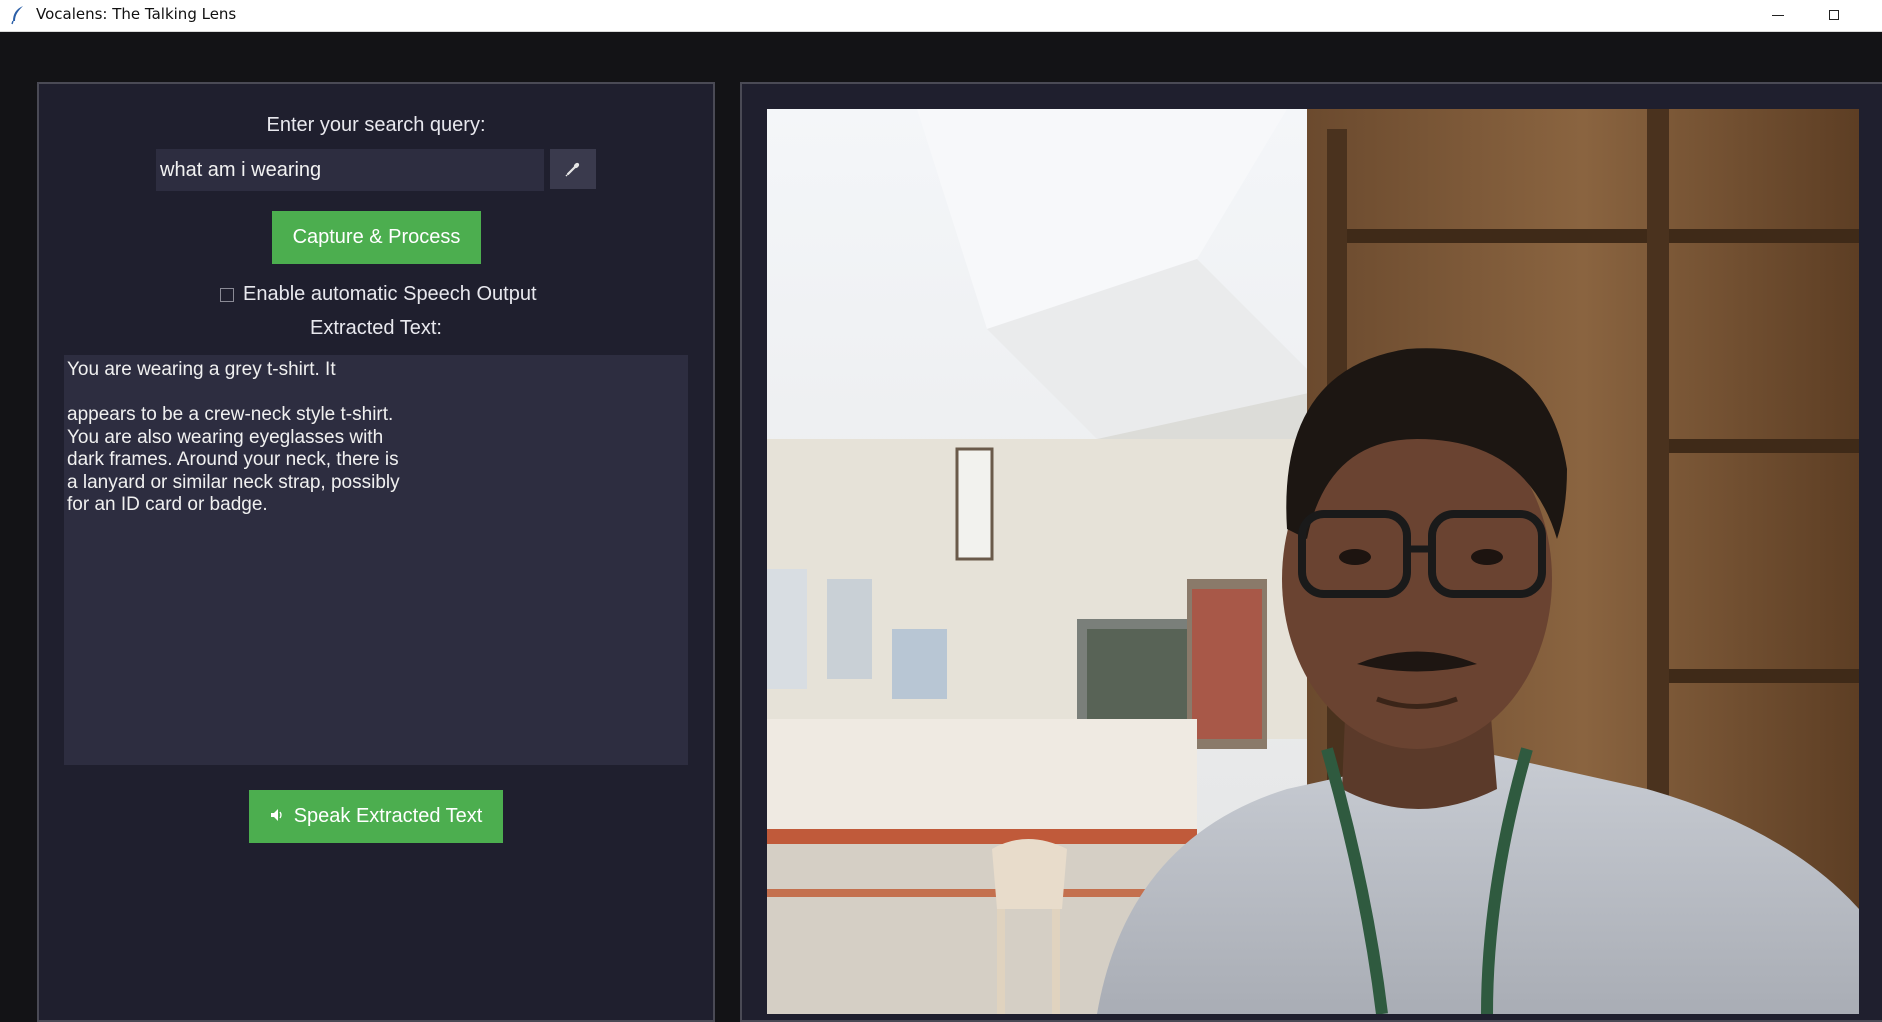 The width and height of the screenshot is (1882, 1022). I want to click on query-label: Enter your search query:, so click(376, 125).